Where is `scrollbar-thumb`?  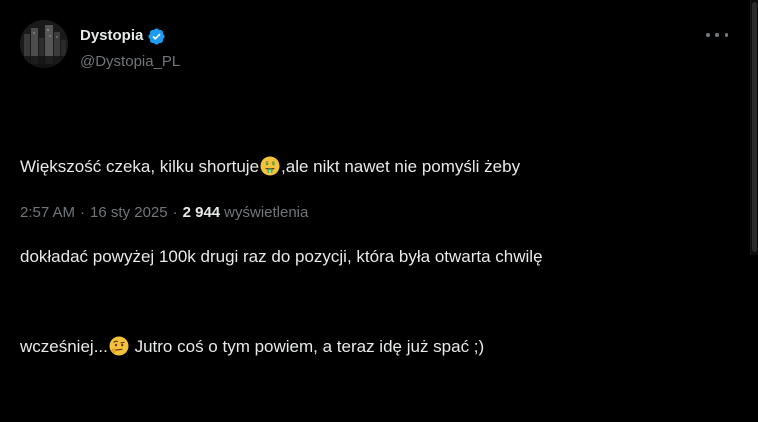
scrollbar-thumb is located at coordinates (754, 127).